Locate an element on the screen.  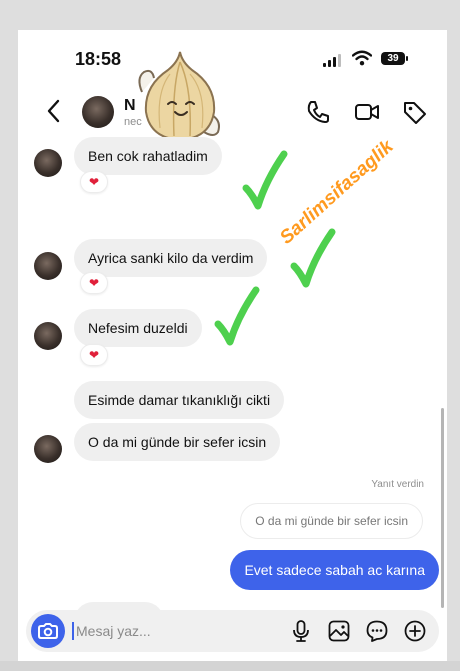
tag-icon is located at coordinates (415, 112).